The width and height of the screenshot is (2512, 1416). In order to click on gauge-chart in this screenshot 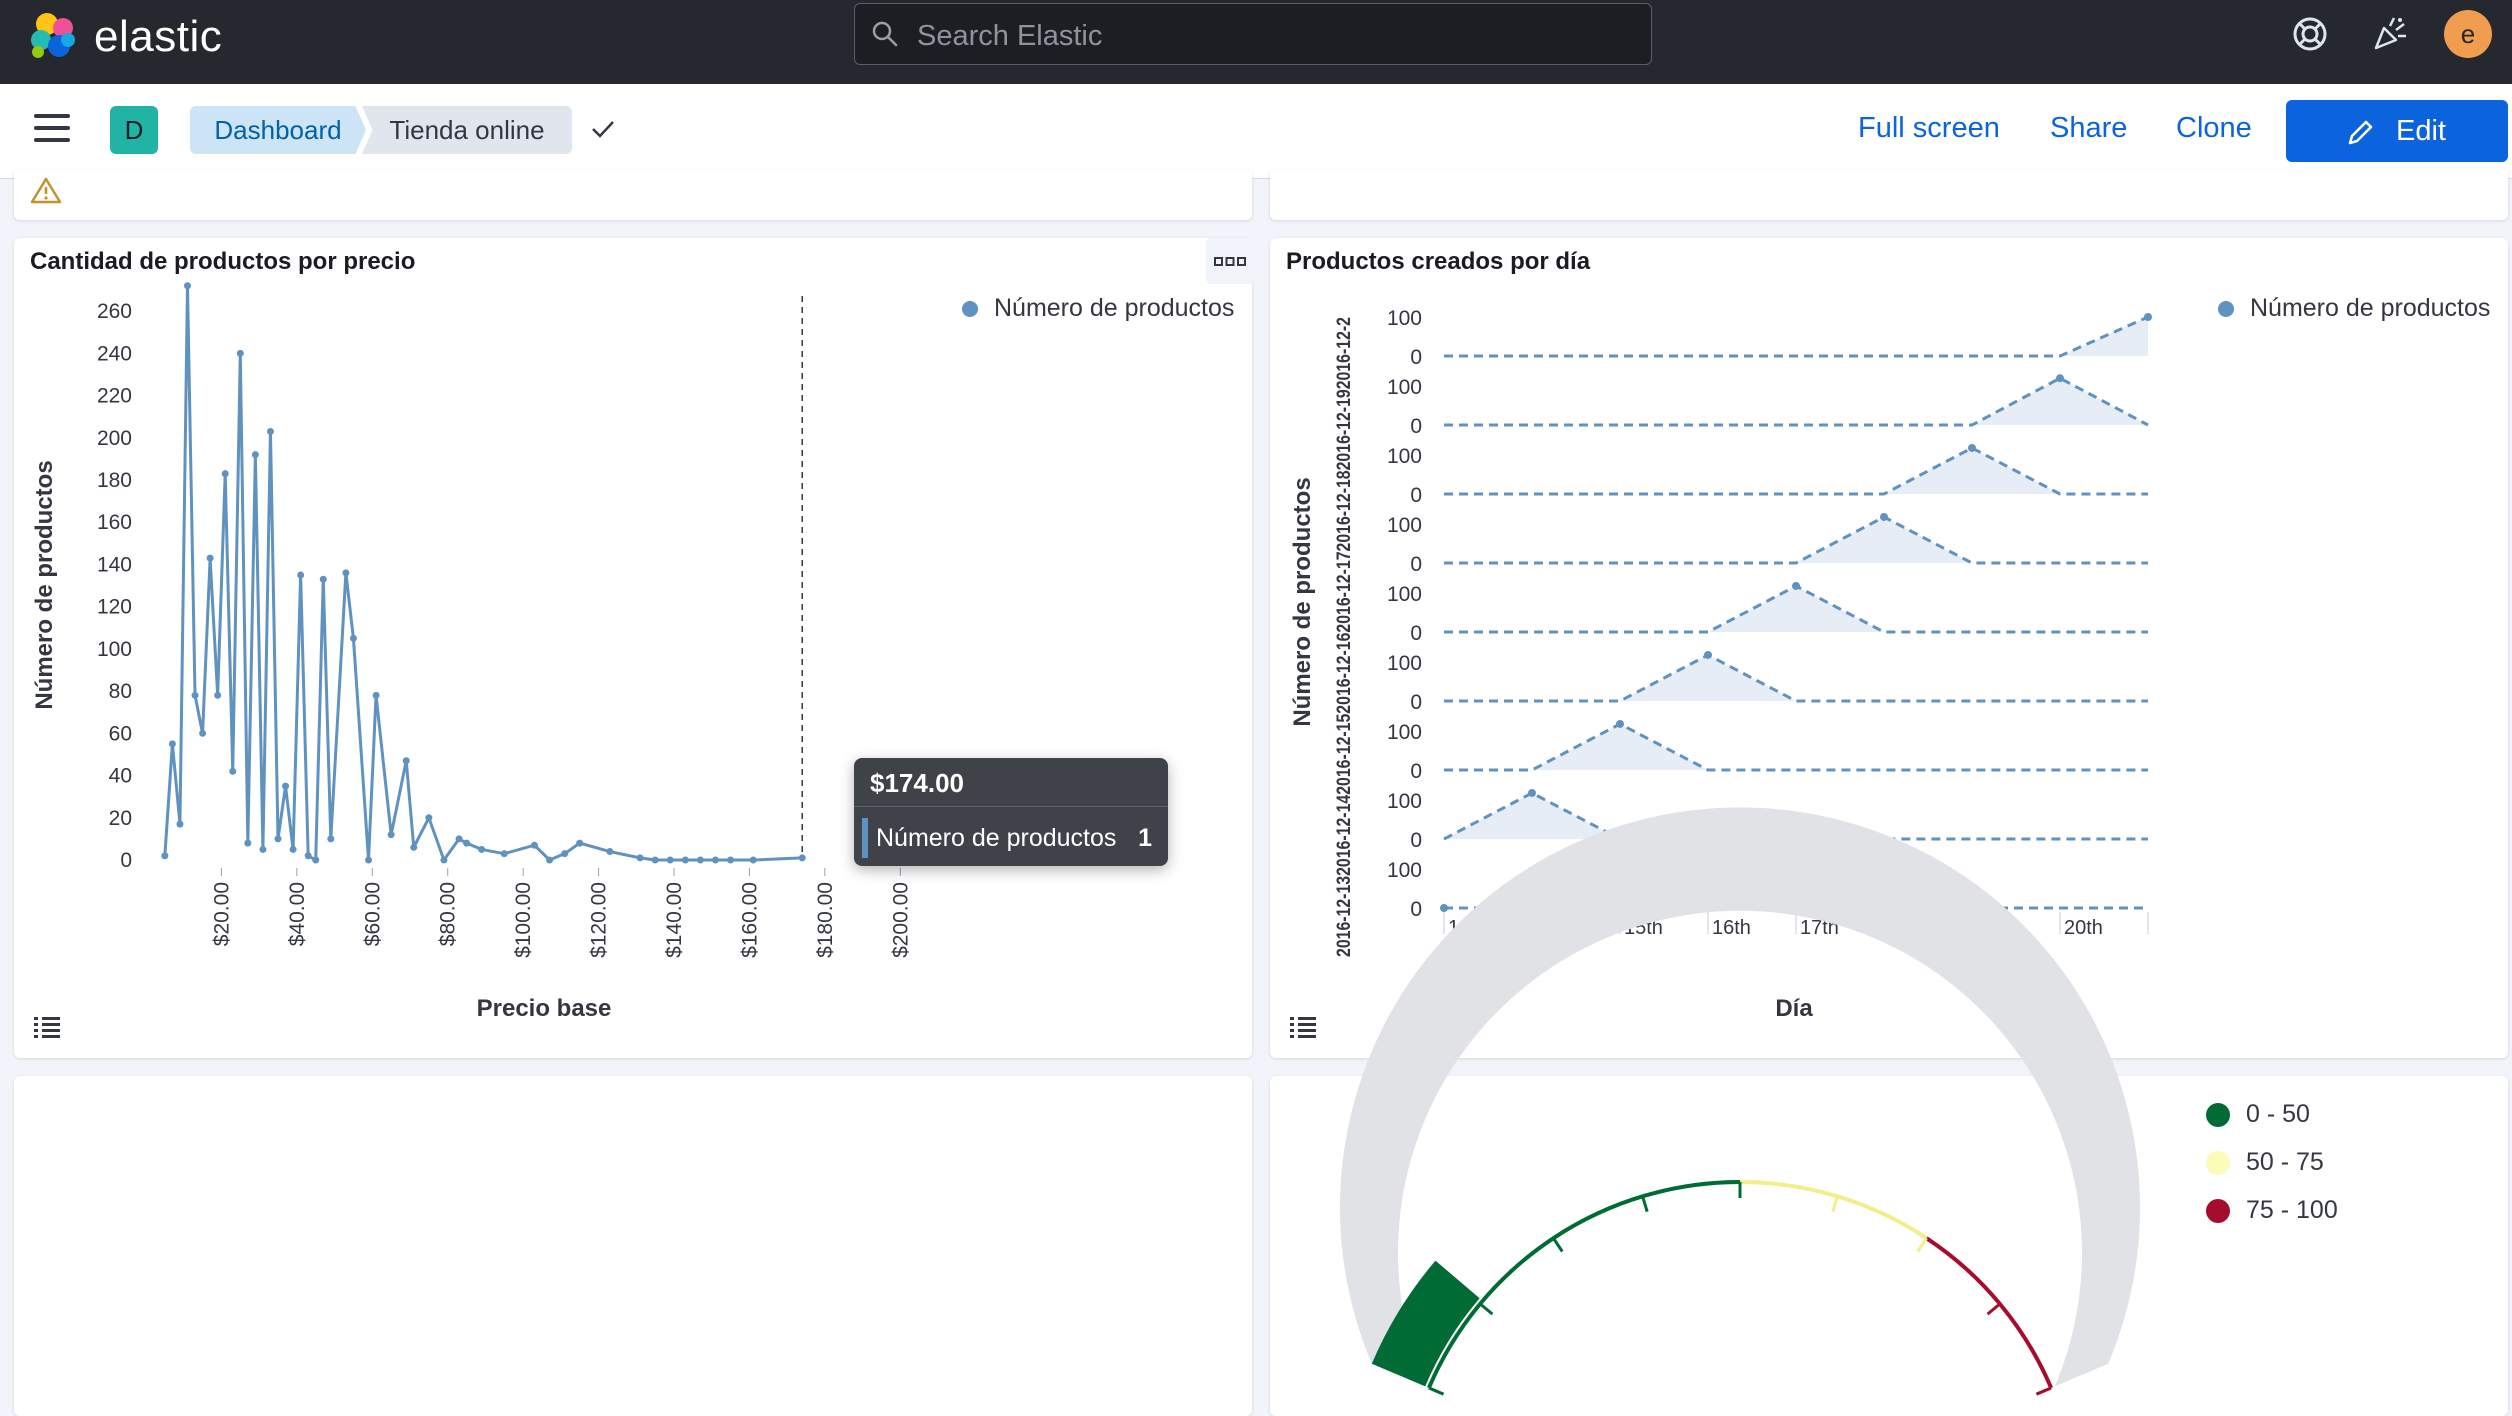, I will do `click(1740, 1101)`.